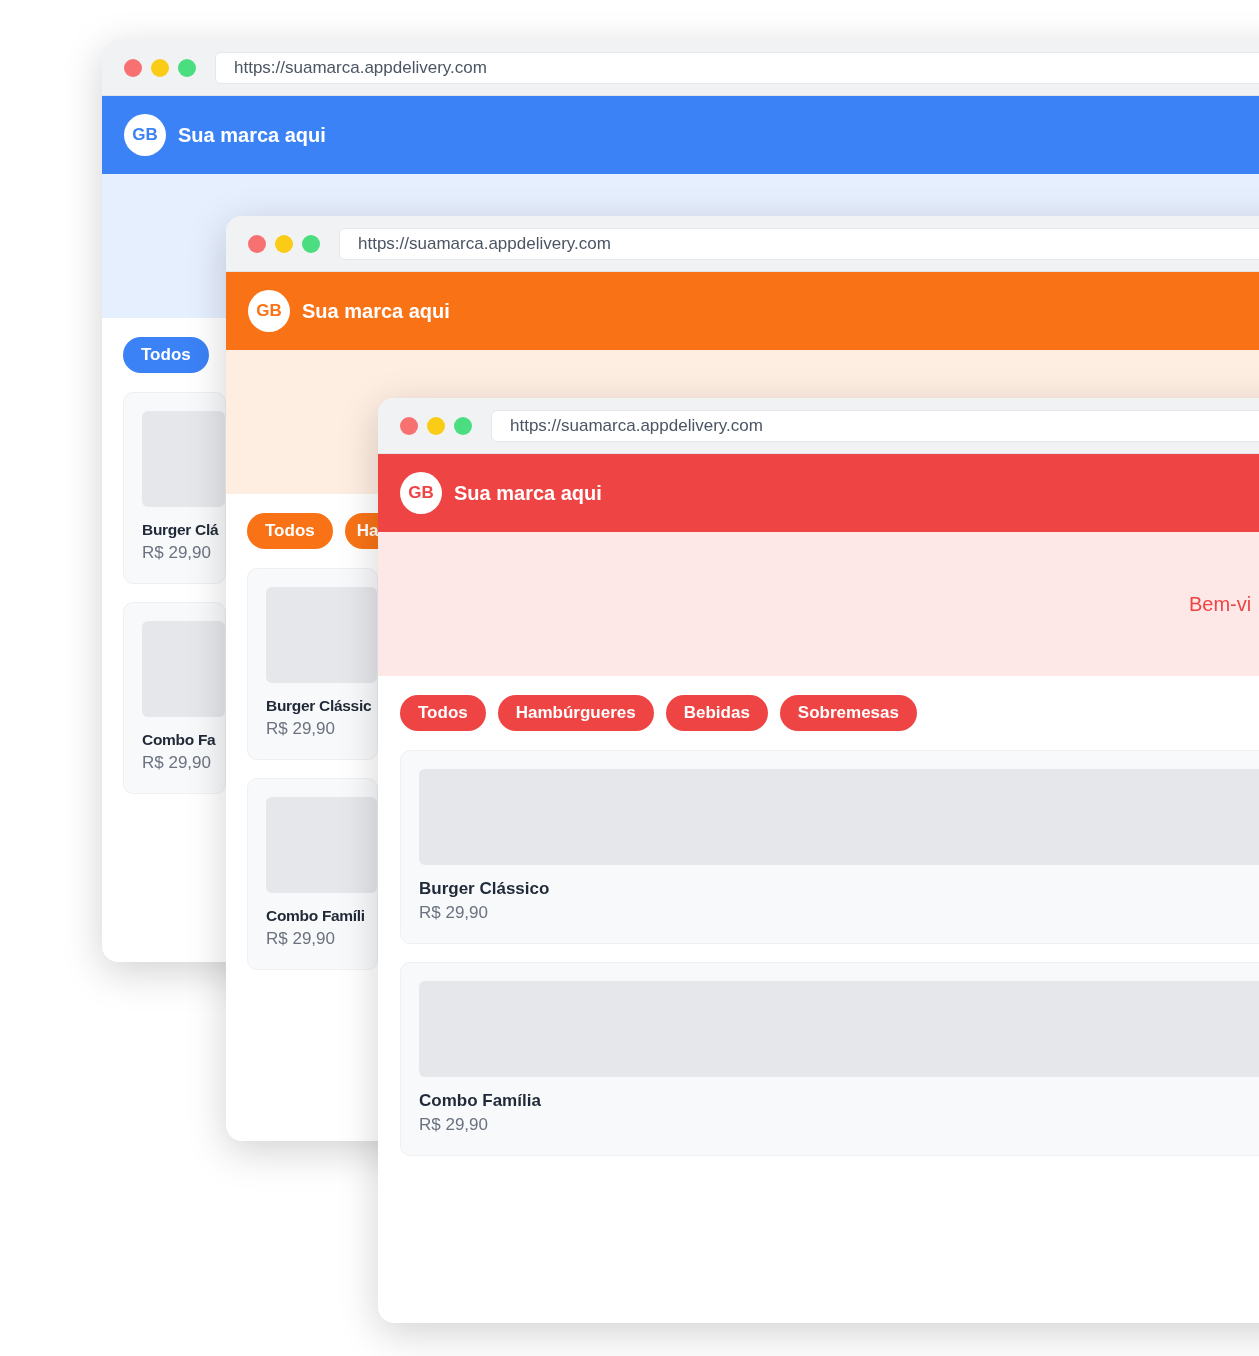  I want to click on product-card: Burger Clássic R$ 29,90, so click(312, 664).